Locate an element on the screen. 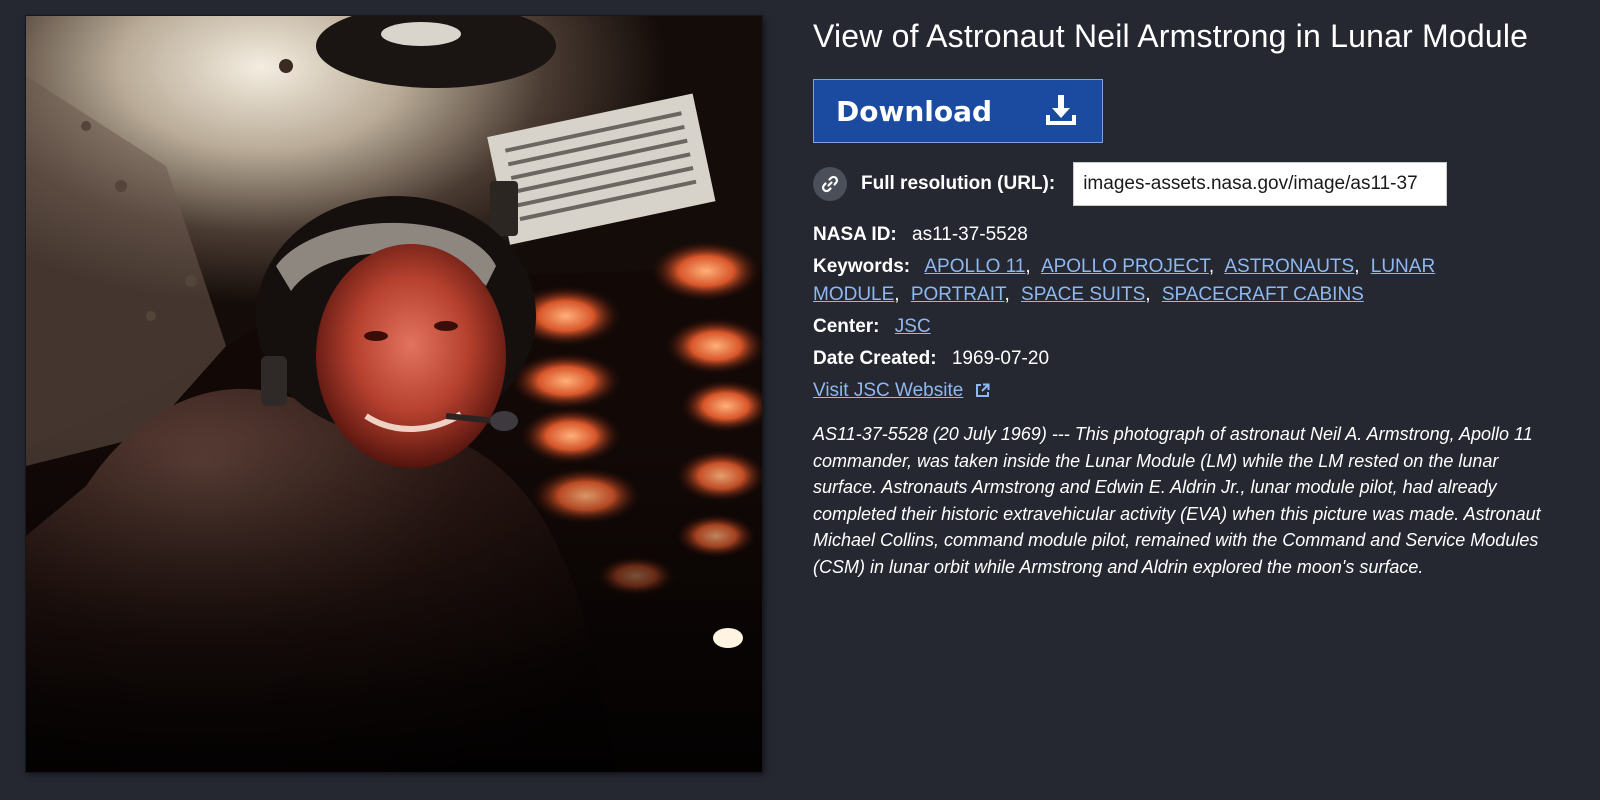 The image size is (1600, 800). keyword-link: PORTRAIT is located at coordinates (958, 294).